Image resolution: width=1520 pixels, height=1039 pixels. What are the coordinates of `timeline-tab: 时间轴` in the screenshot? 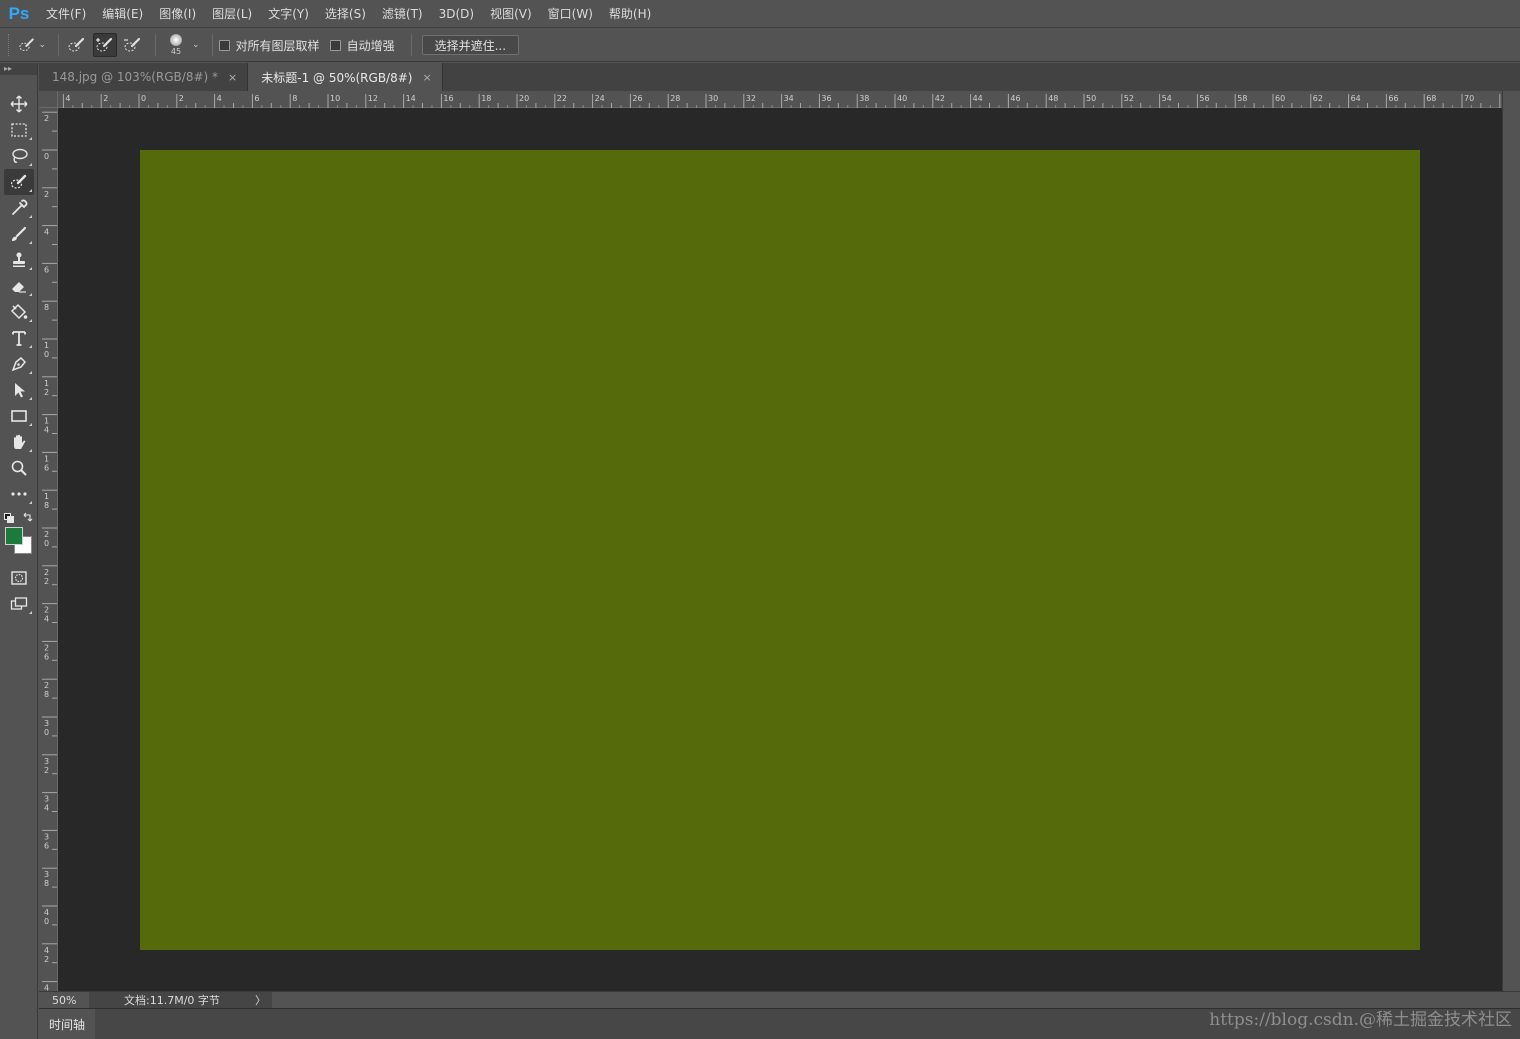 It's located at (67, 1024).